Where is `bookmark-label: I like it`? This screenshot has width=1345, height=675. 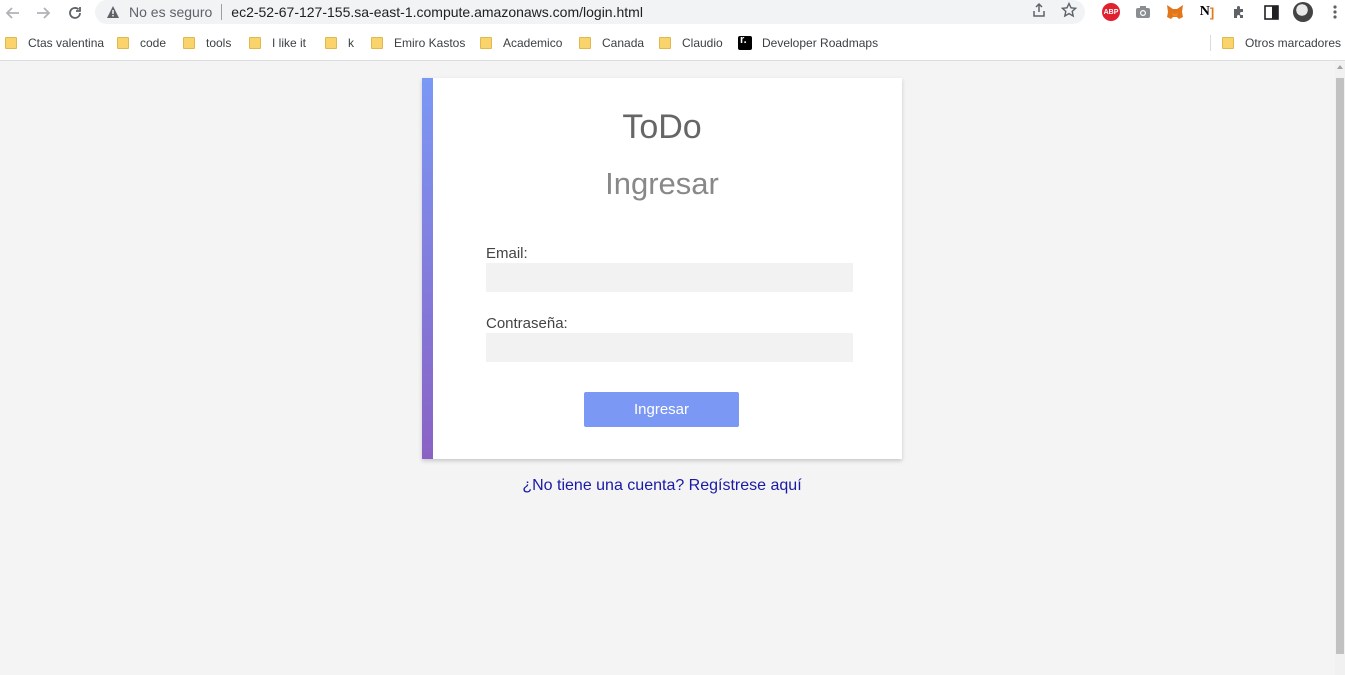 bookmark-label: I like it is located at coordinates (289, 43).